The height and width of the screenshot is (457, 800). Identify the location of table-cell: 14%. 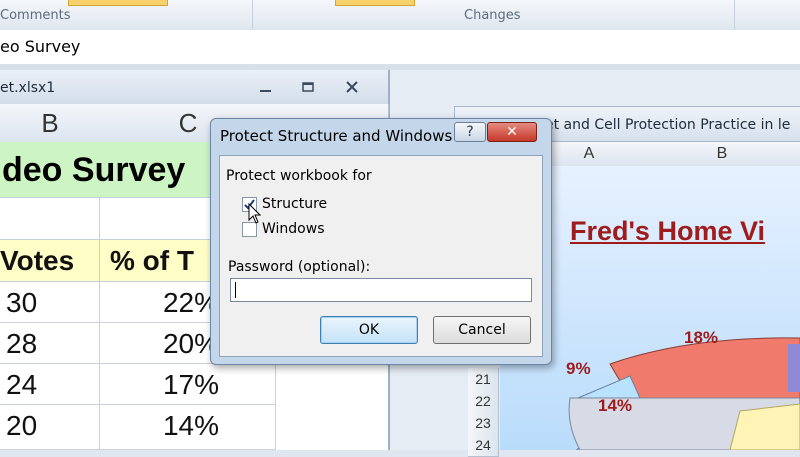
(188, 427).